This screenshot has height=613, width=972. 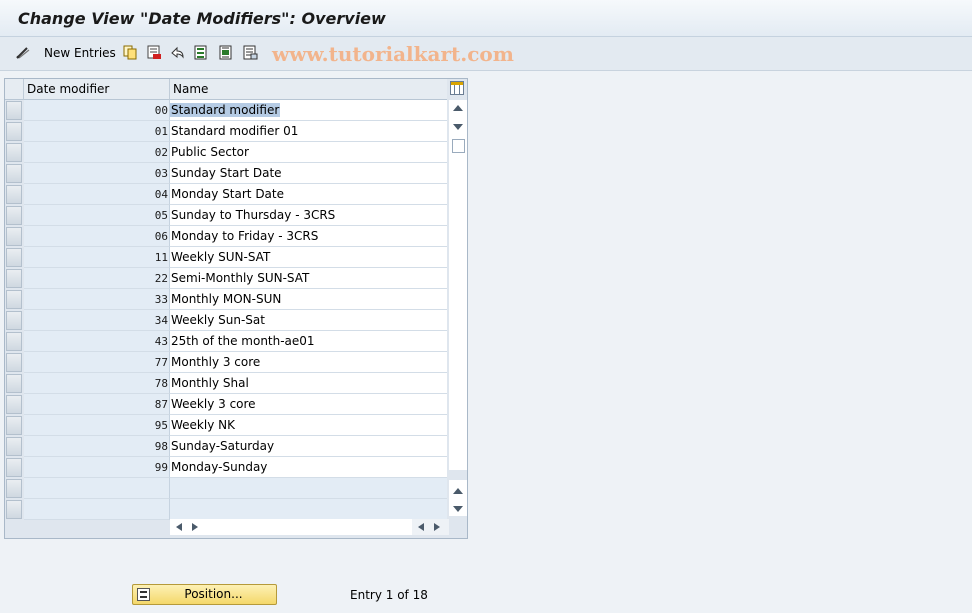 I want to click on table-row: 77 Monthly 3 core, so click(x=226, y=362).